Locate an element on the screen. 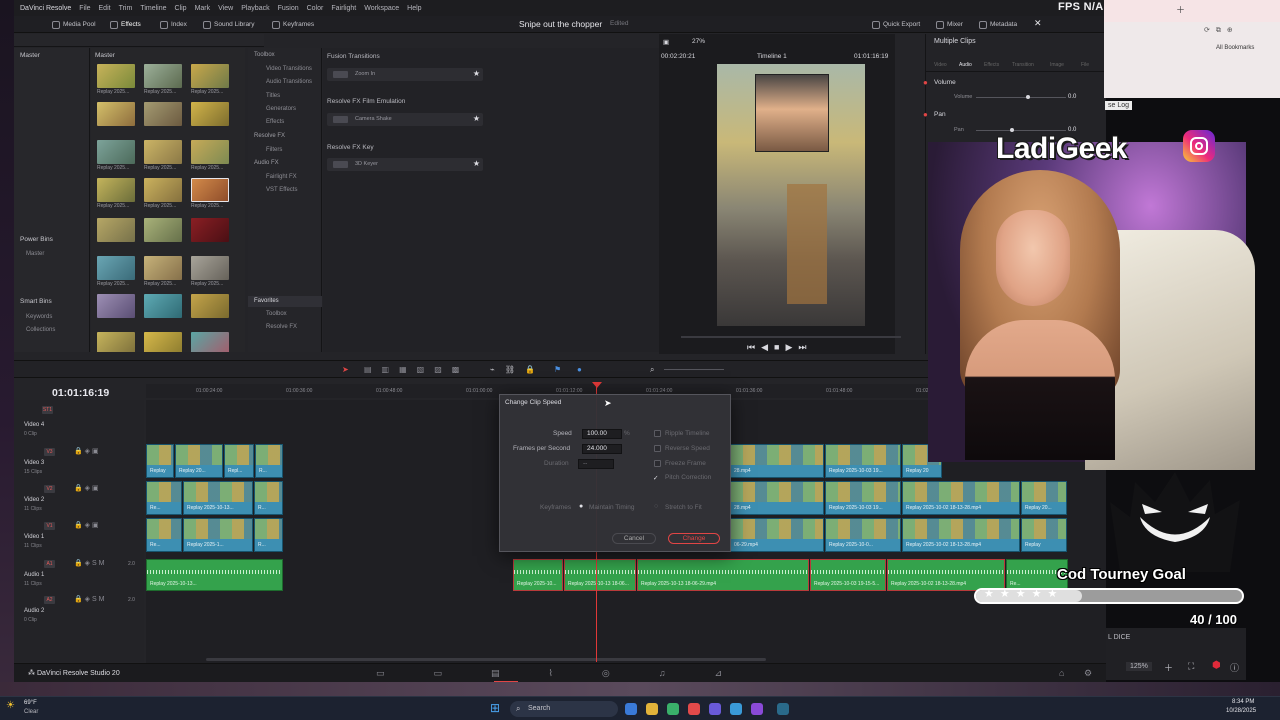 Image resolution: width=1280 pixels, height=720 pixels. browser-tab-label: se Log is located at coordinates (1119, 105).